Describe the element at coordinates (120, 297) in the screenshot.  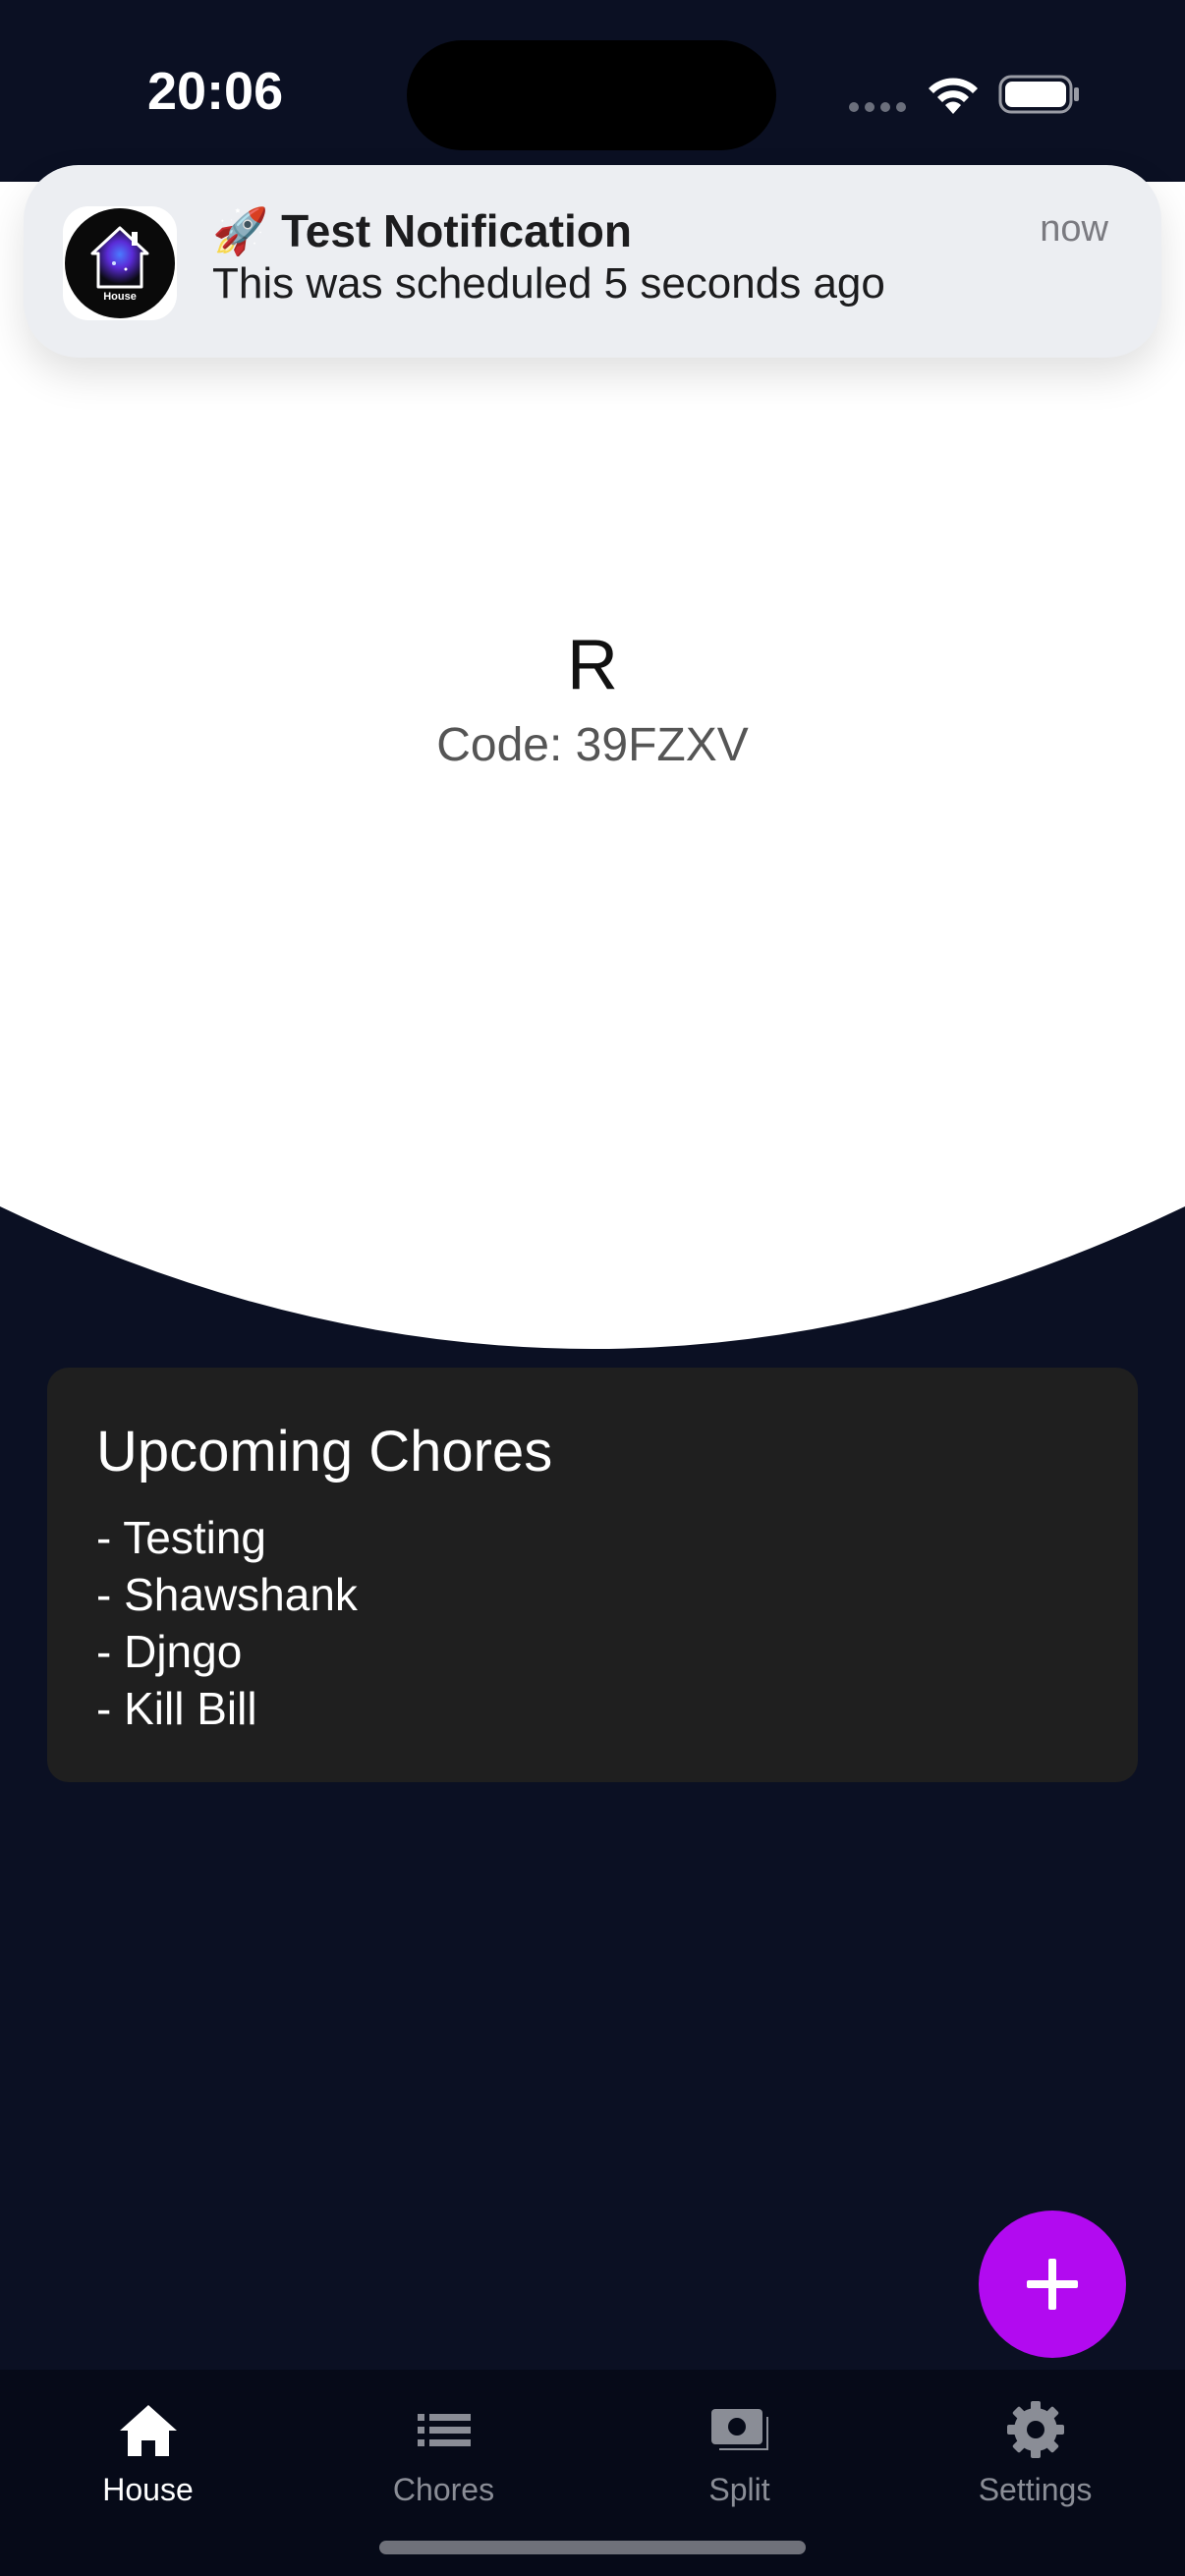
I see `app-icon-label: House` at that location.